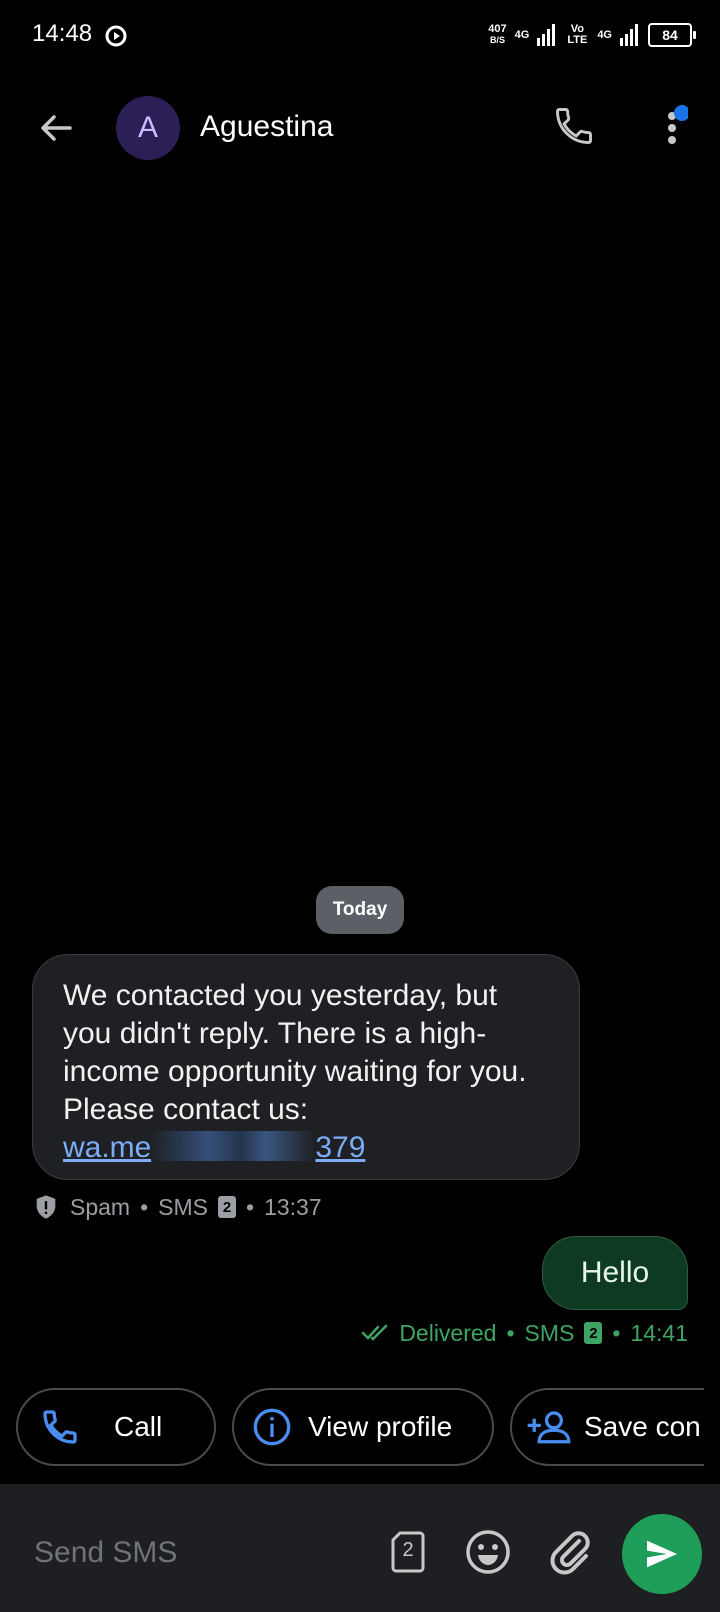 The height and width of the screenshot is (1612, 720). I want to click on net-type-1: 4G, so click(522, 35).